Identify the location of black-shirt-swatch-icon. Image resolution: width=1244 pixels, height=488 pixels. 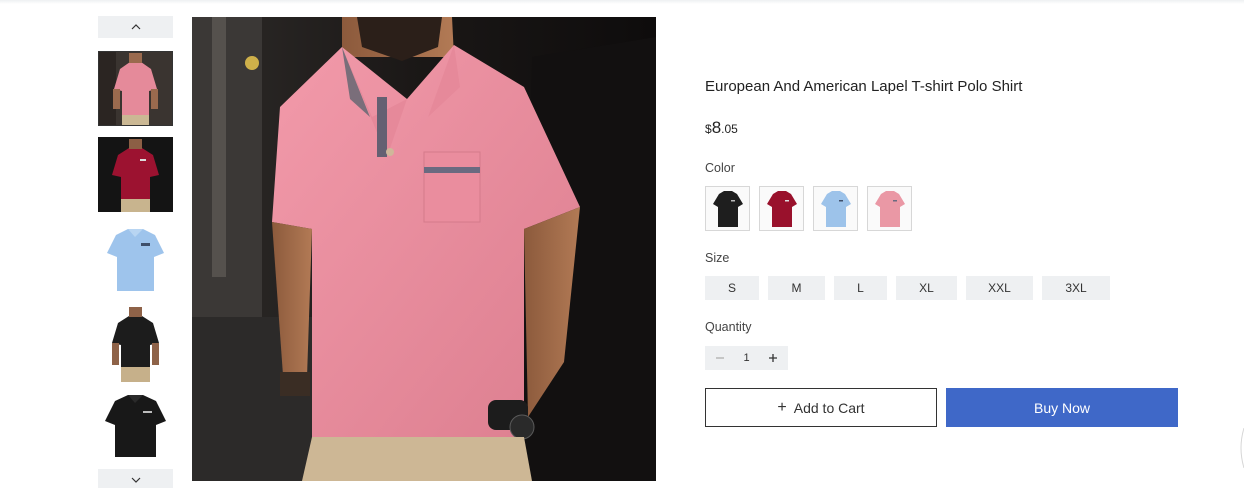
(727, 208).